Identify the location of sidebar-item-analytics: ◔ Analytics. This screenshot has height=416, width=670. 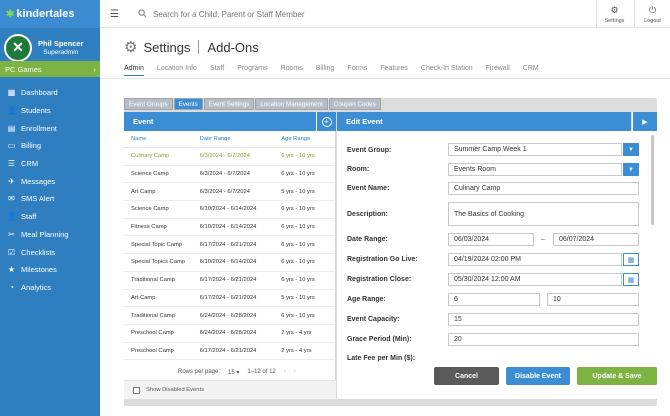
(50, 288).